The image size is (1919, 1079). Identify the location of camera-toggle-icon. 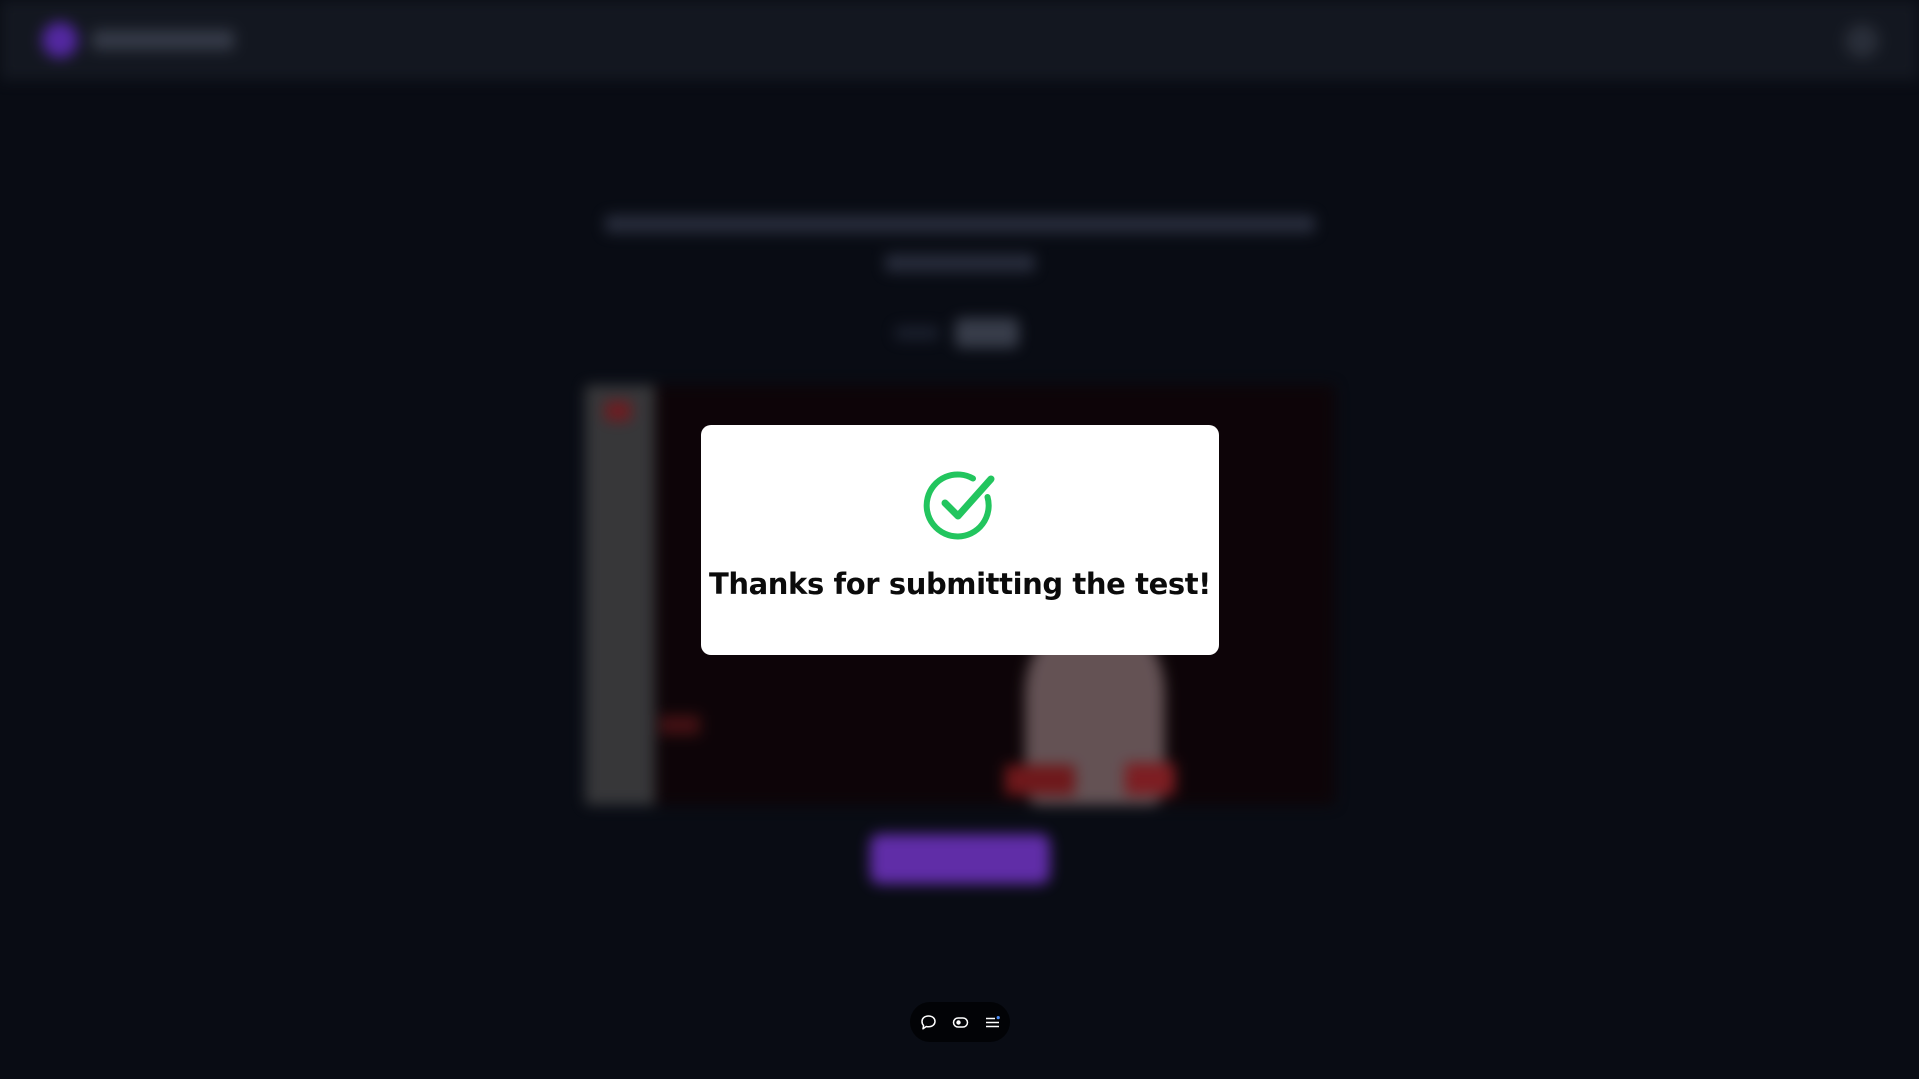
(960, 1022).